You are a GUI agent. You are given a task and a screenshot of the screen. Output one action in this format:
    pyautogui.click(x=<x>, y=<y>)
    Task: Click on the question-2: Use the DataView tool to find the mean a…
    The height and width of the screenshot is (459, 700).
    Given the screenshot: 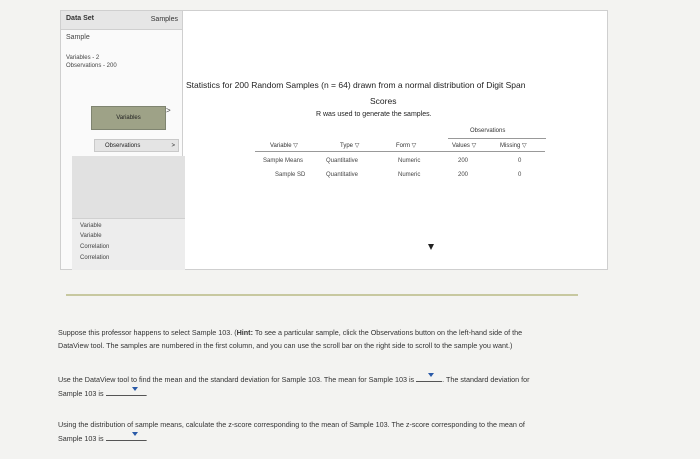 What is the action you would take?
    pyautogui.click(x=358, y=386)
    